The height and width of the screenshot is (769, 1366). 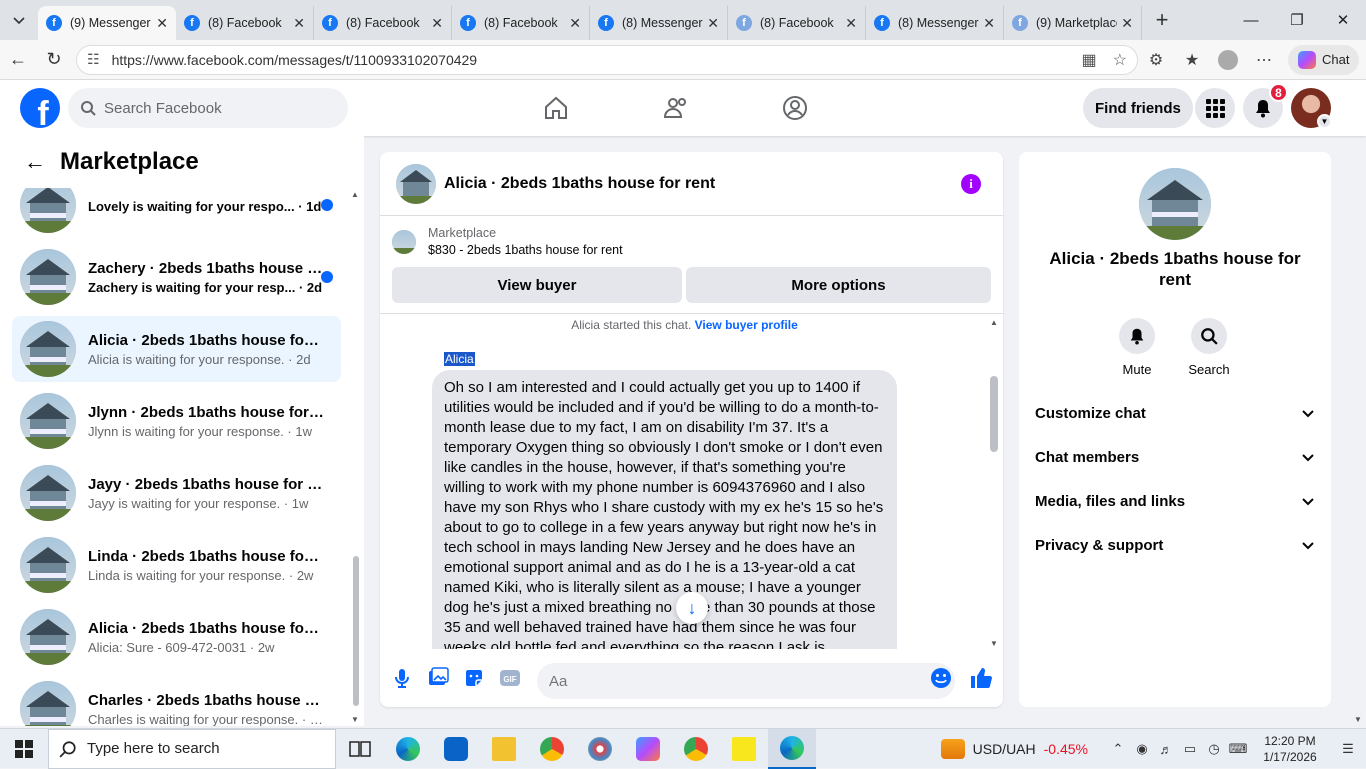 What do you see at coordinates (676, 108) in the screenshot?
I see `friends-icon` at bounding box center [676, 108].